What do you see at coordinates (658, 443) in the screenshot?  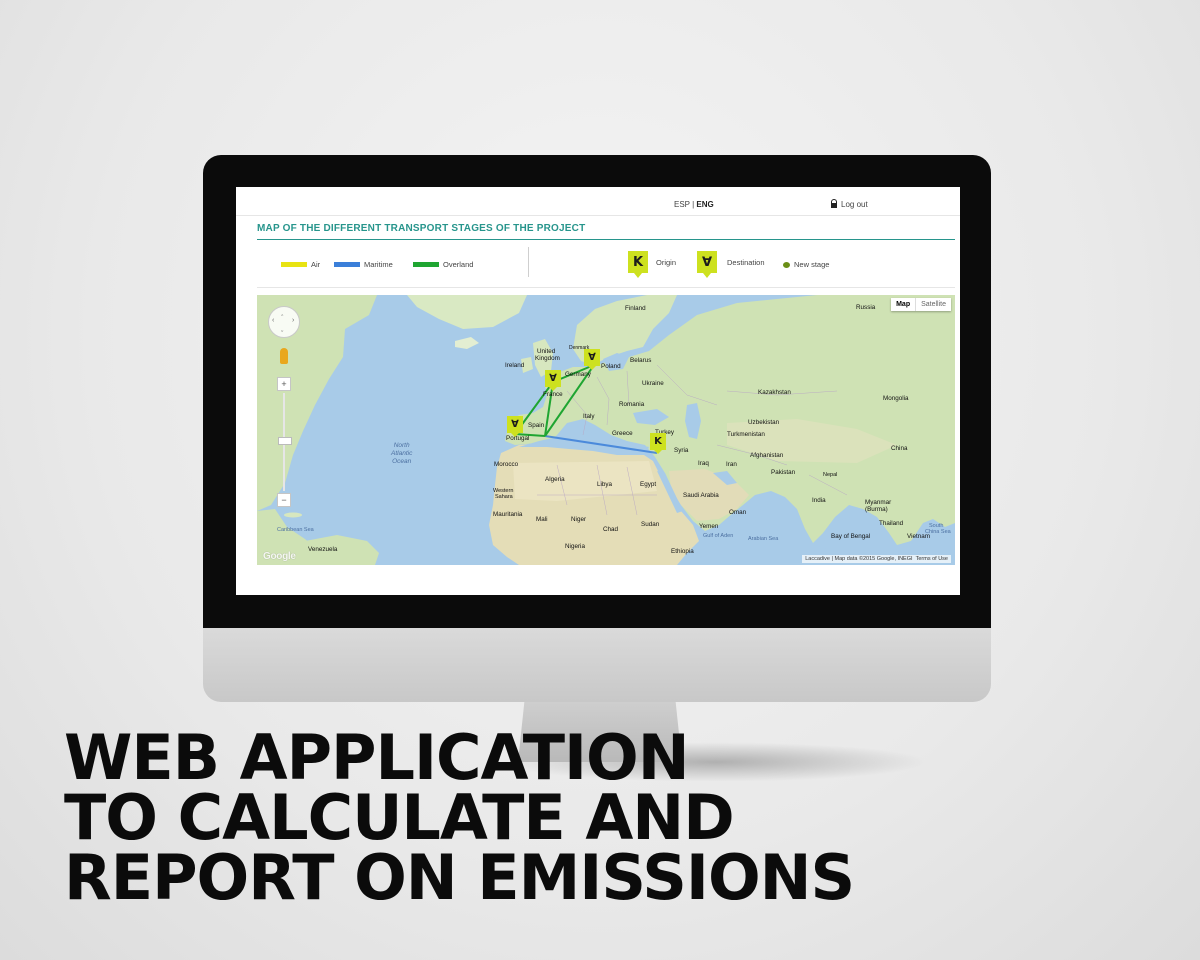 I see `origin-marker: K` at bounding box center [658, 443].